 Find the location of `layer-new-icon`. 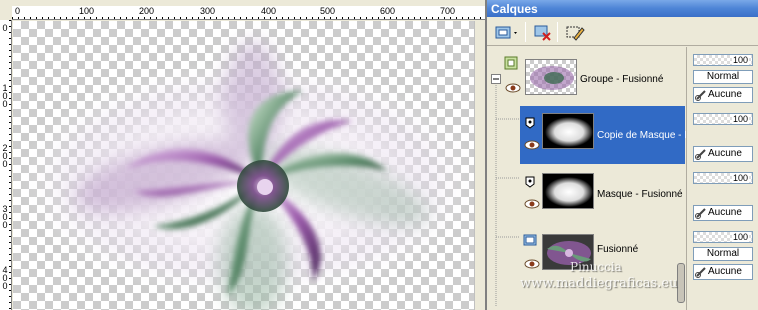

layer-new-icon is located at coordinates (506, 32).